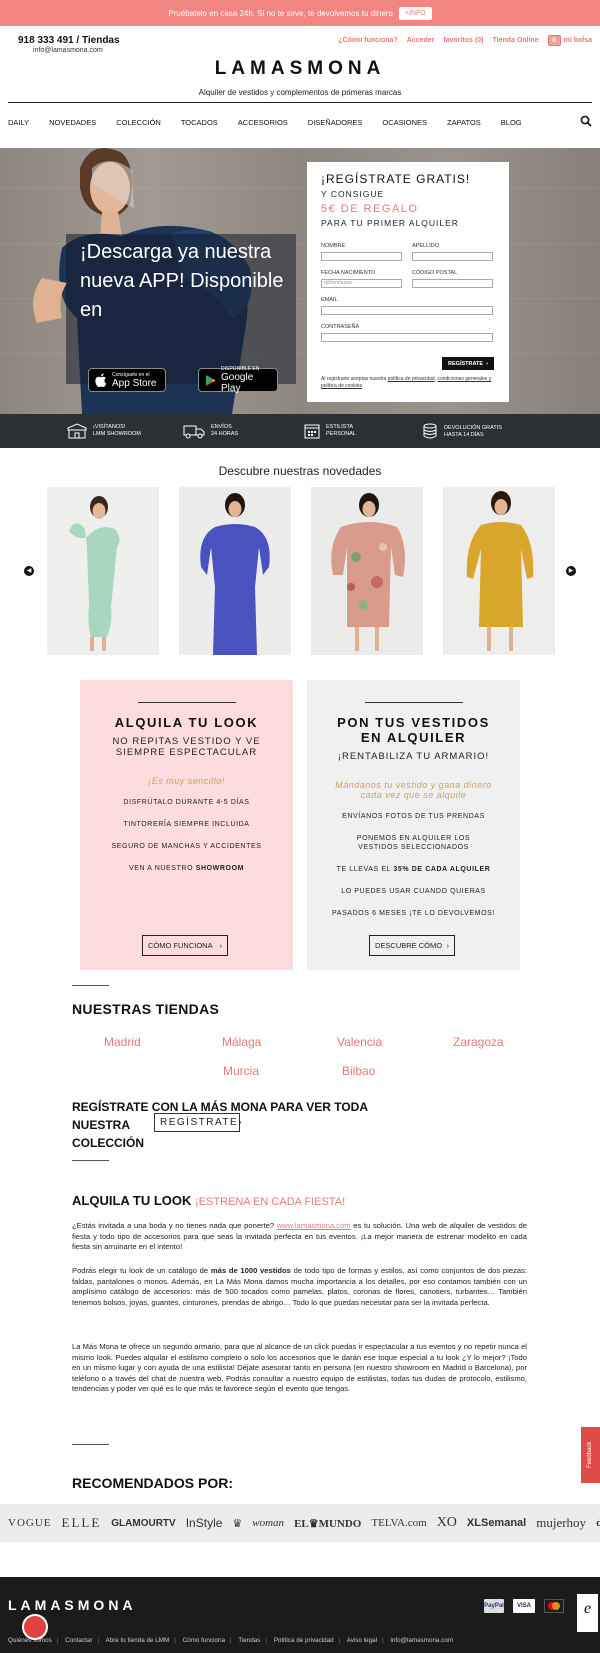  Describe the element at coordinates (359, 1042) in the screenshot. I see `store-valencia: Valencia` at that location.